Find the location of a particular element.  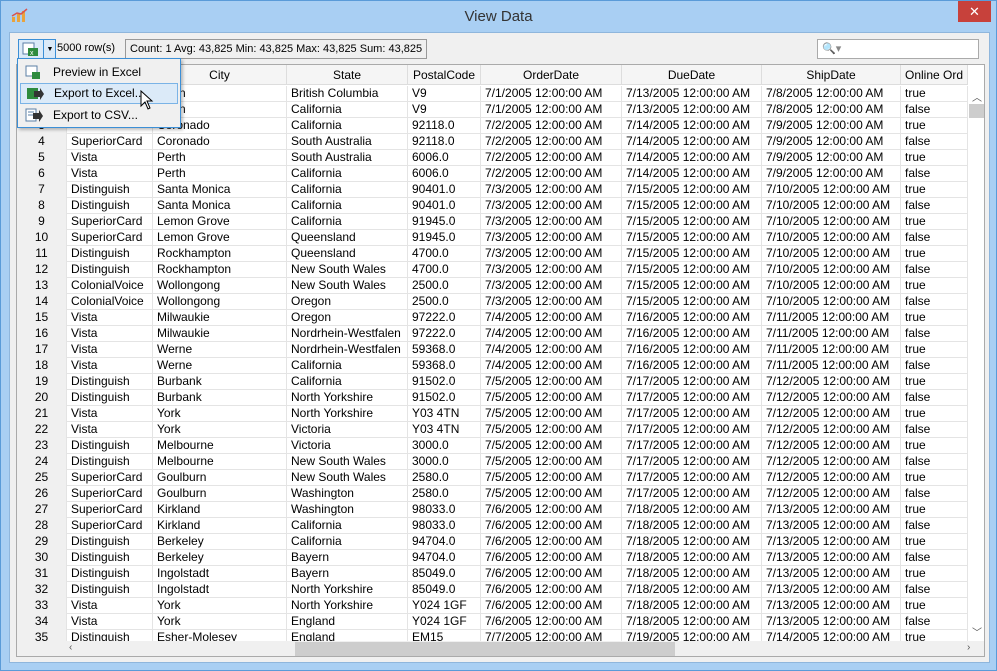

close-button: ✕ is located at coordinates (974, 11).